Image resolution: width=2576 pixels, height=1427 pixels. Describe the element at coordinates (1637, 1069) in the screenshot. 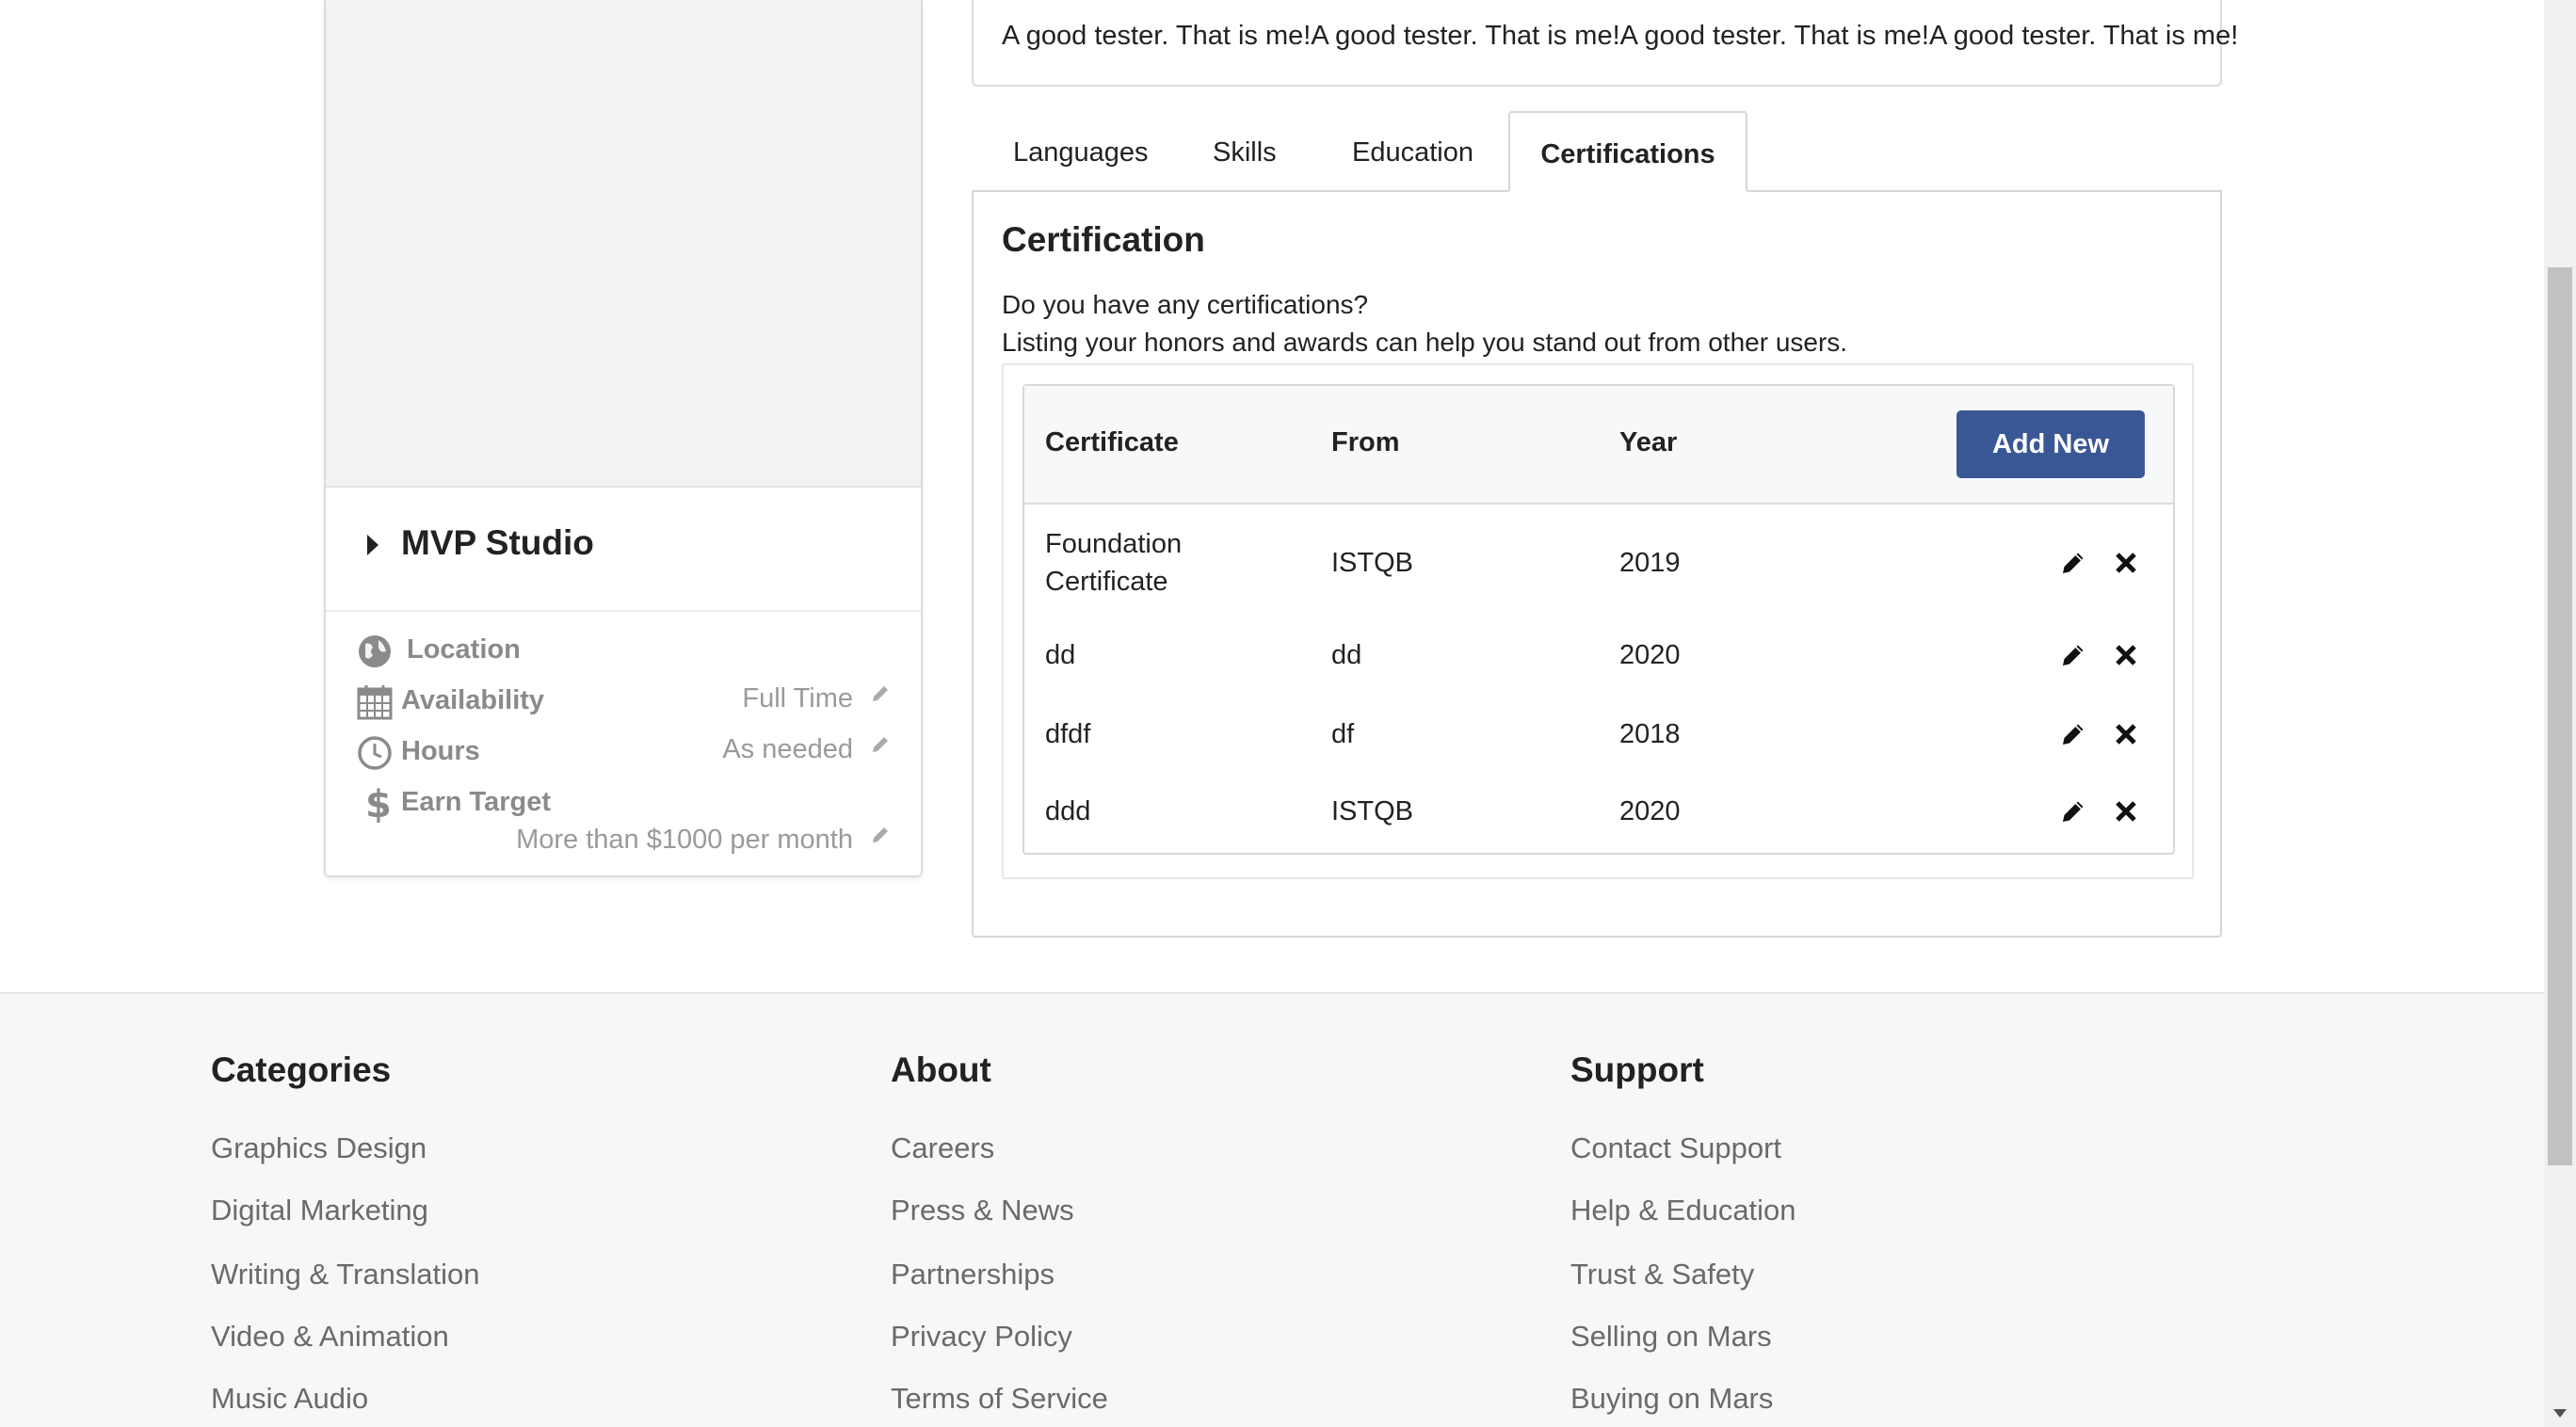

I see `footer-support-title: Support` at that location.